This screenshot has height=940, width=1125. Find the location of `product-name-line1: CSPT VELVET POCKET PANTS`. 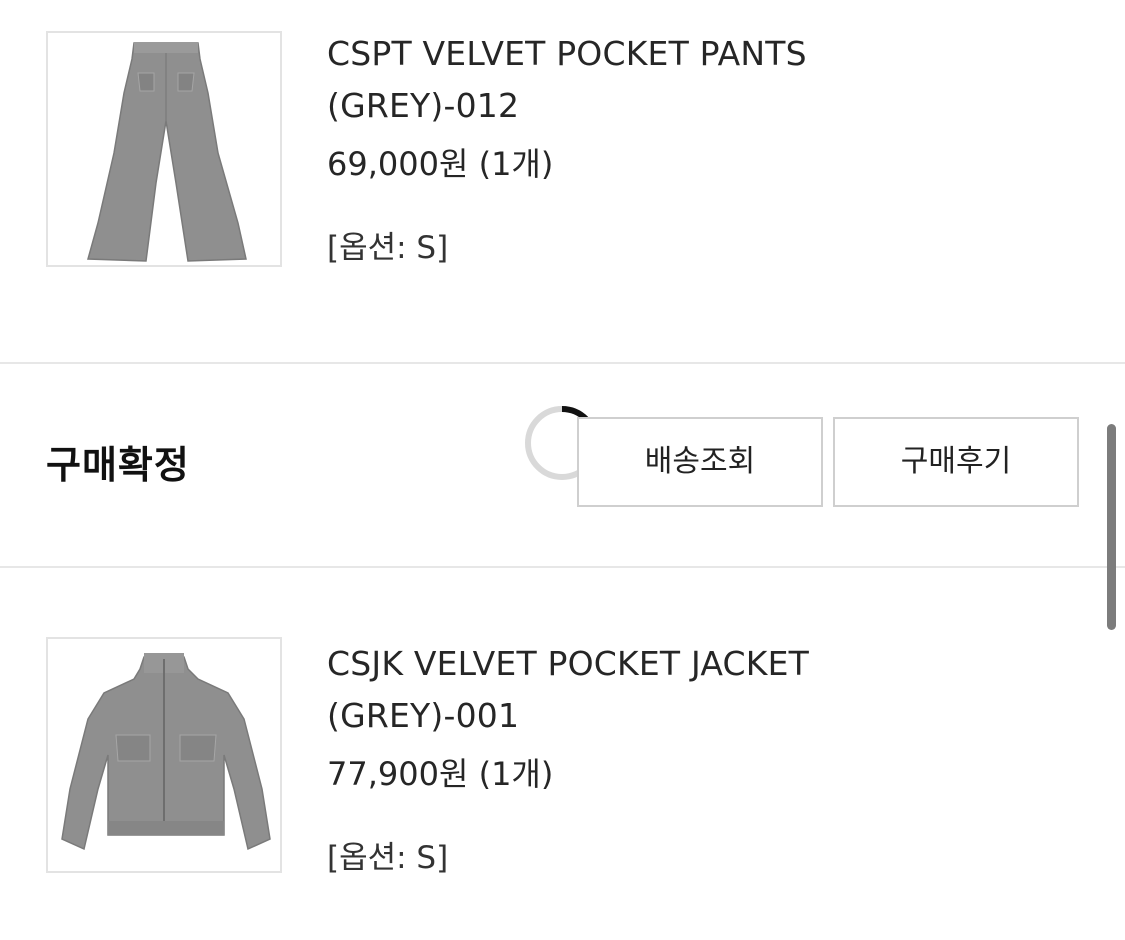

product-name-line1: CSPT VELVET POCKET PANTS is located at coordinates (567, 53).